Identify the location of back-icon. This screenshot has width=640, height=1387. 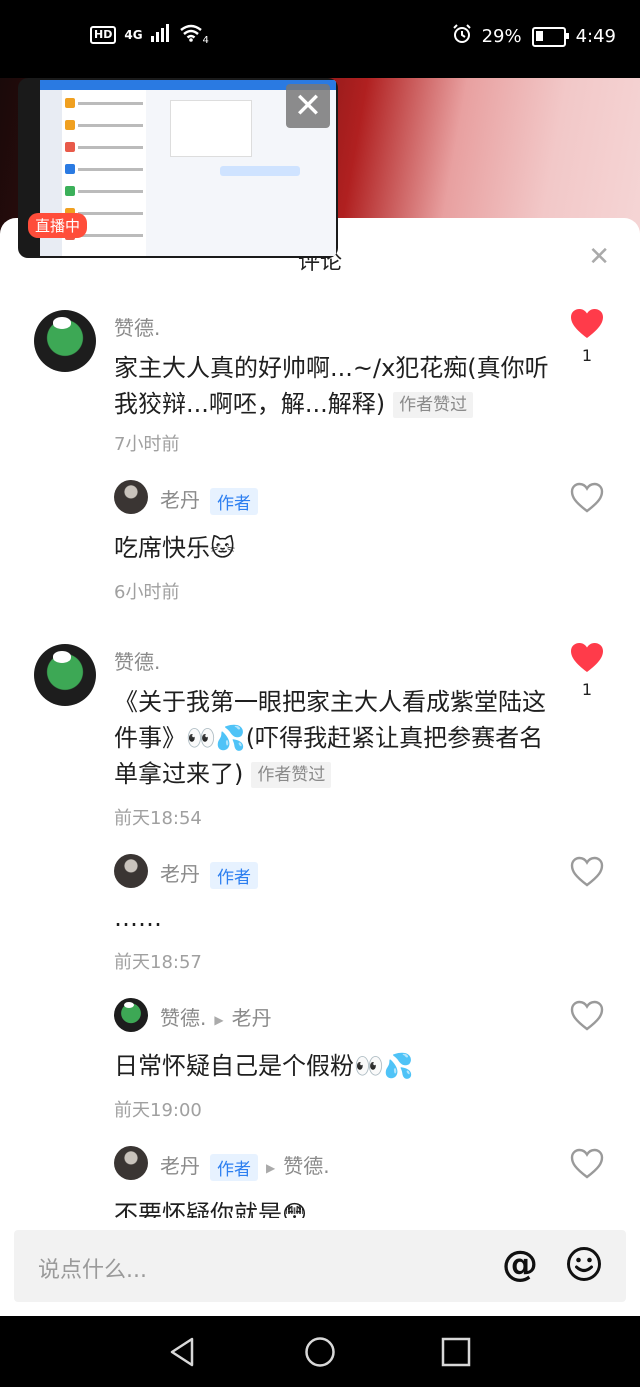
(182, 1352).